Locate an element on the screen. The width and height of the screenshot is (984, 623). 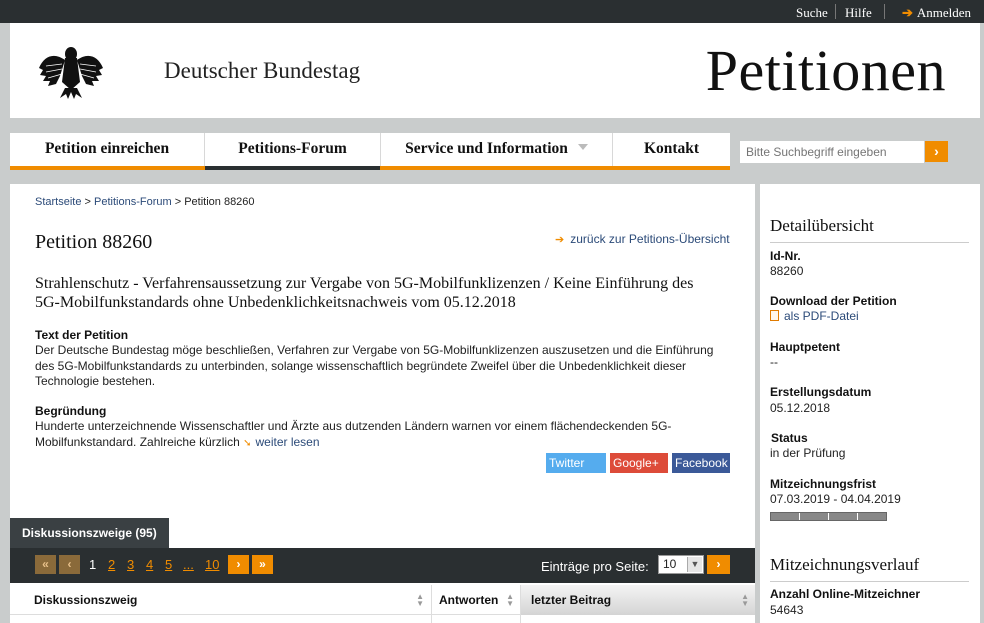
back-link-label: zurück zur Petitions-Übersicht is located at coordinates (650, 239).